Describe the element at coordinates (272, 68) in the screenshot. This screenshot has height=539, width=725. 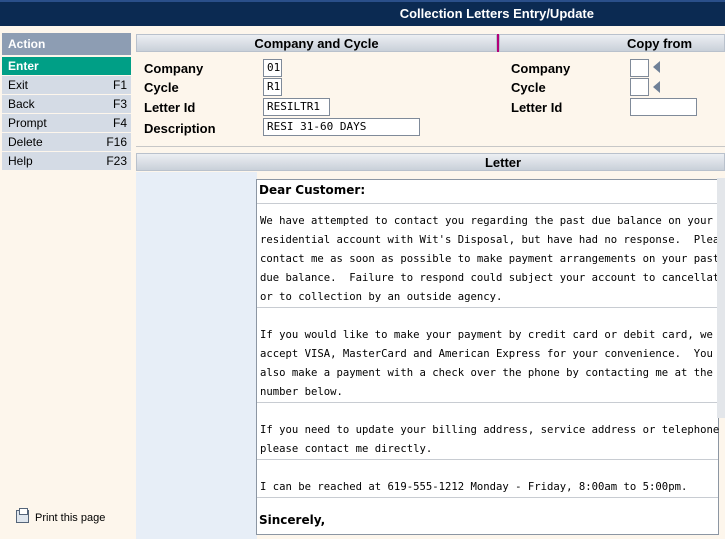
I see `company-field: 01` at that location.